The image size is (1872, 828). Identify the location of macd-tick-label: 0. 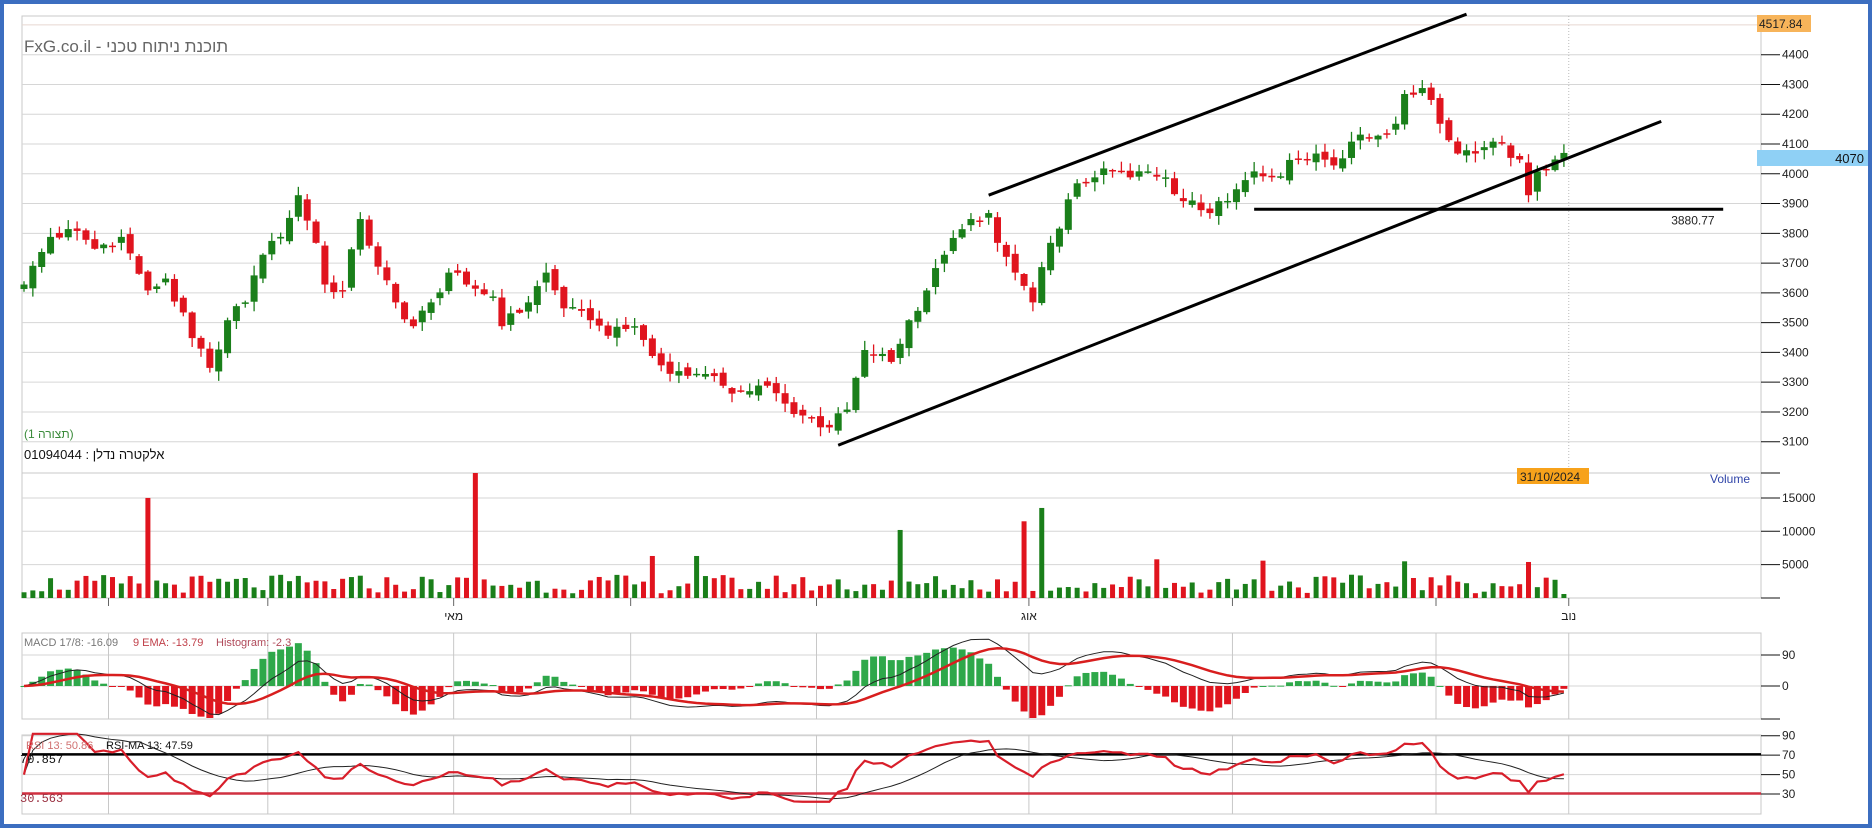
(1785, 686).